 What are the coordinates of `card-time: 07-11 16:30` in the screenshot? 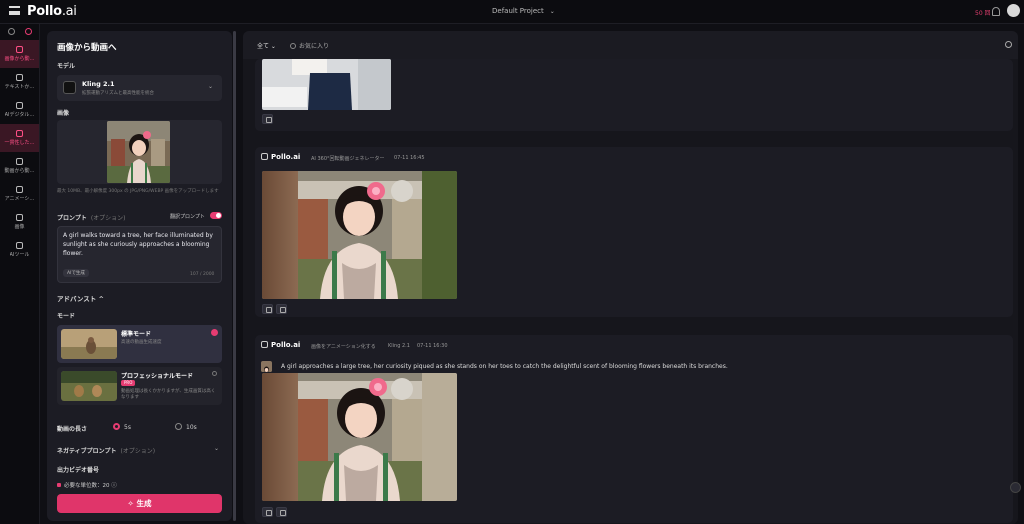 It's located at (432, 346).